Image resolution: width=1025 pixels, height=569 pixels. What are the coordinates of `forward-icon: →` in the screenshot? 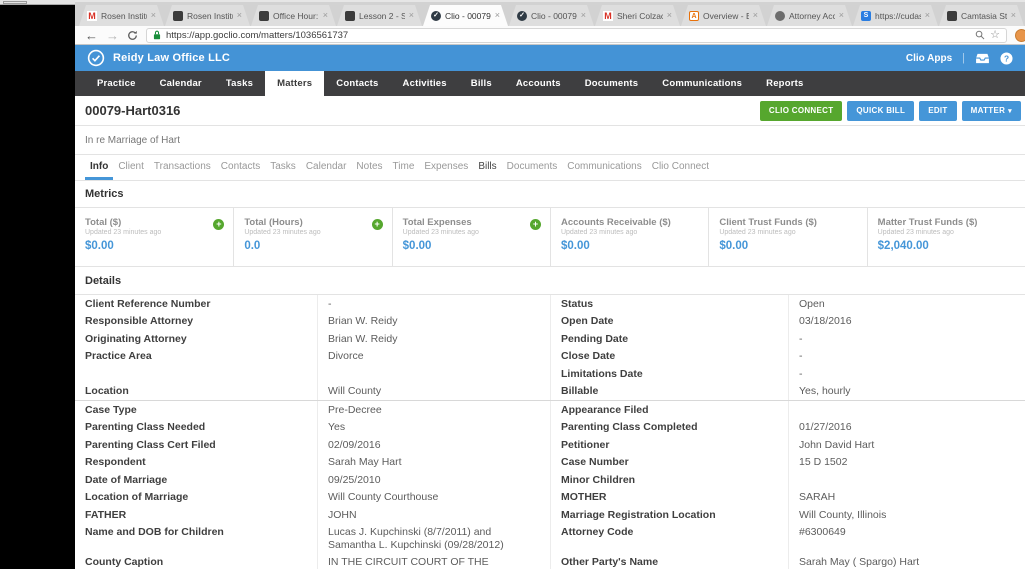 It's located at (112, 35).